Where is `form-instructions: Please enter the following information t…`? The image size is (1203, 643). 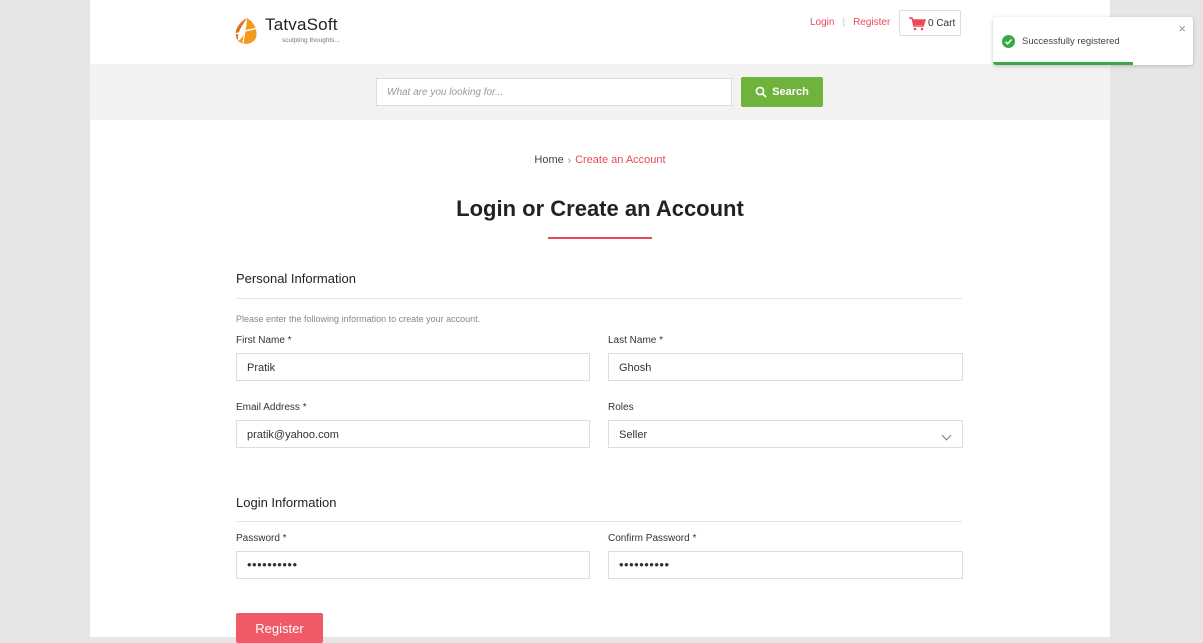 form-instructions: Please enter the following information t… is located at coordinates (358, 319).